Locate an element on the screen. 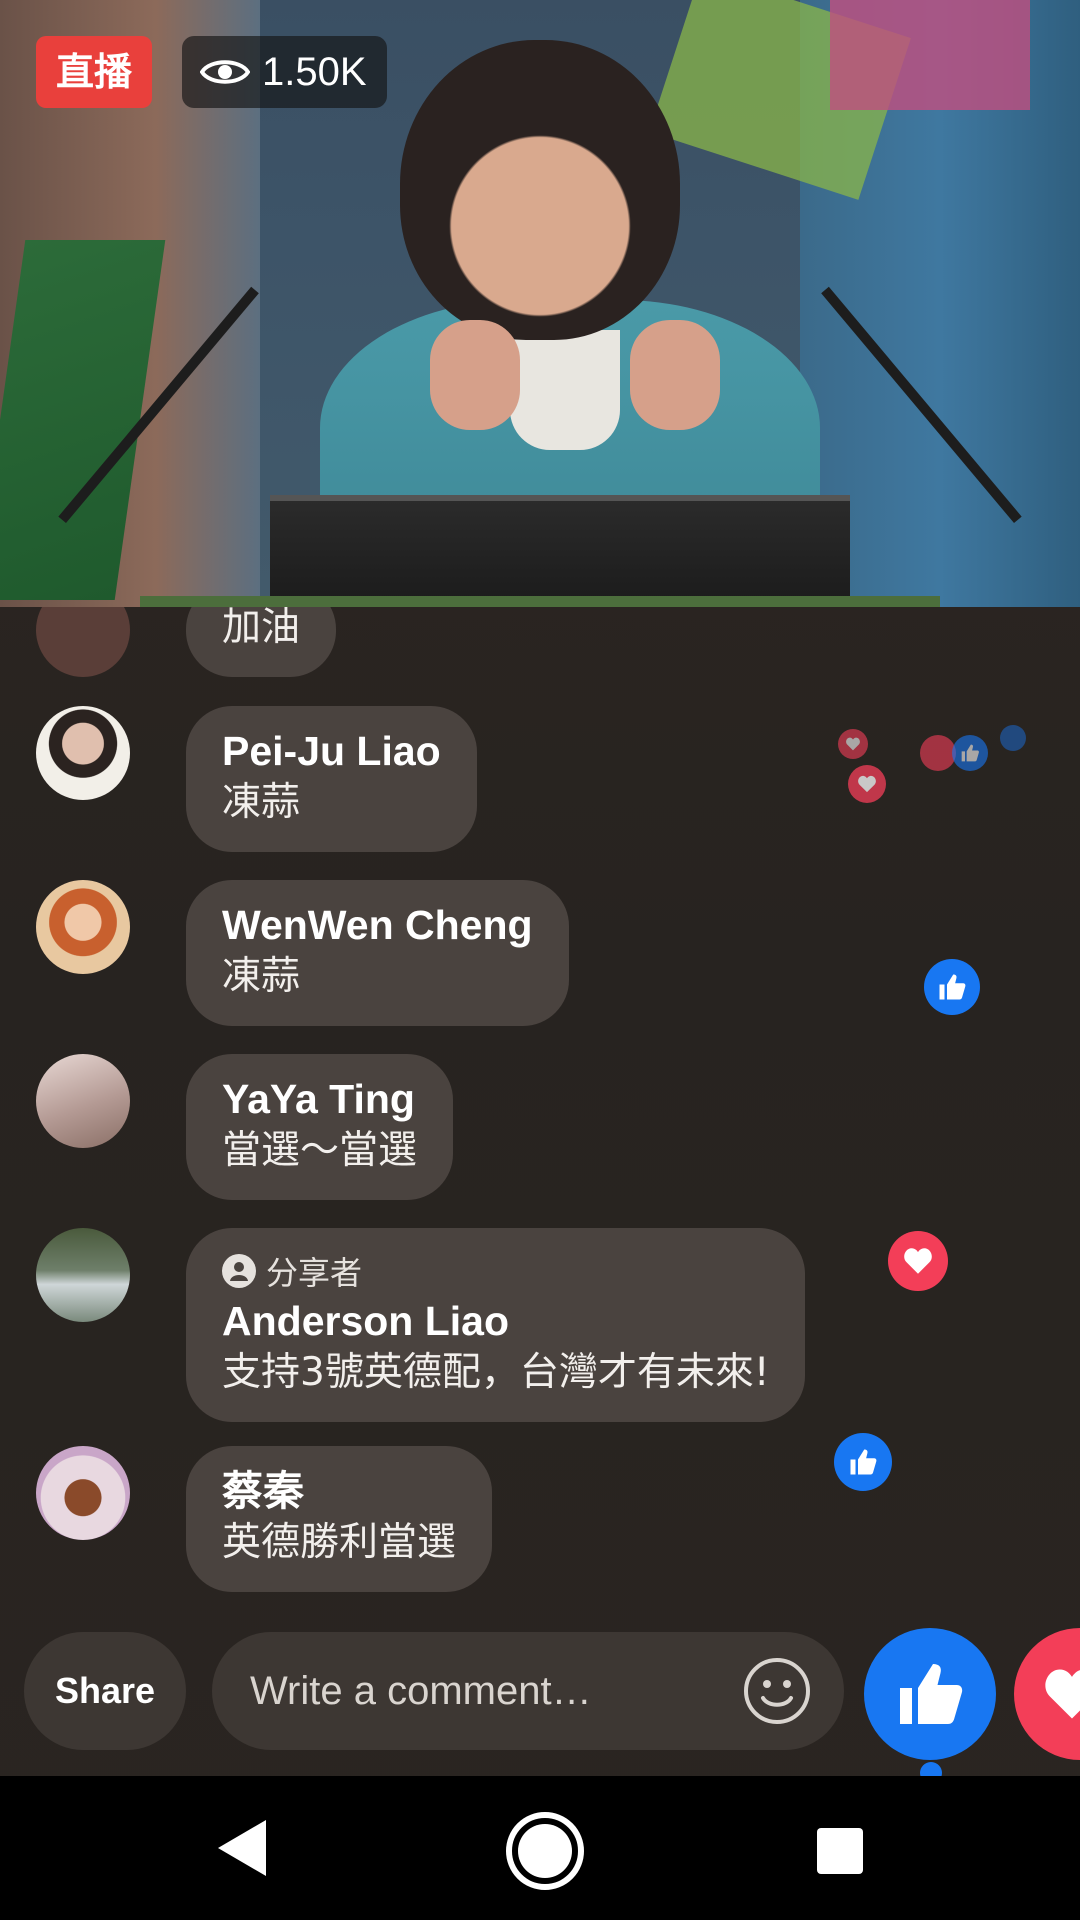 The image size is (1080, 1920). like-button is located at coordinates (930, 1694).